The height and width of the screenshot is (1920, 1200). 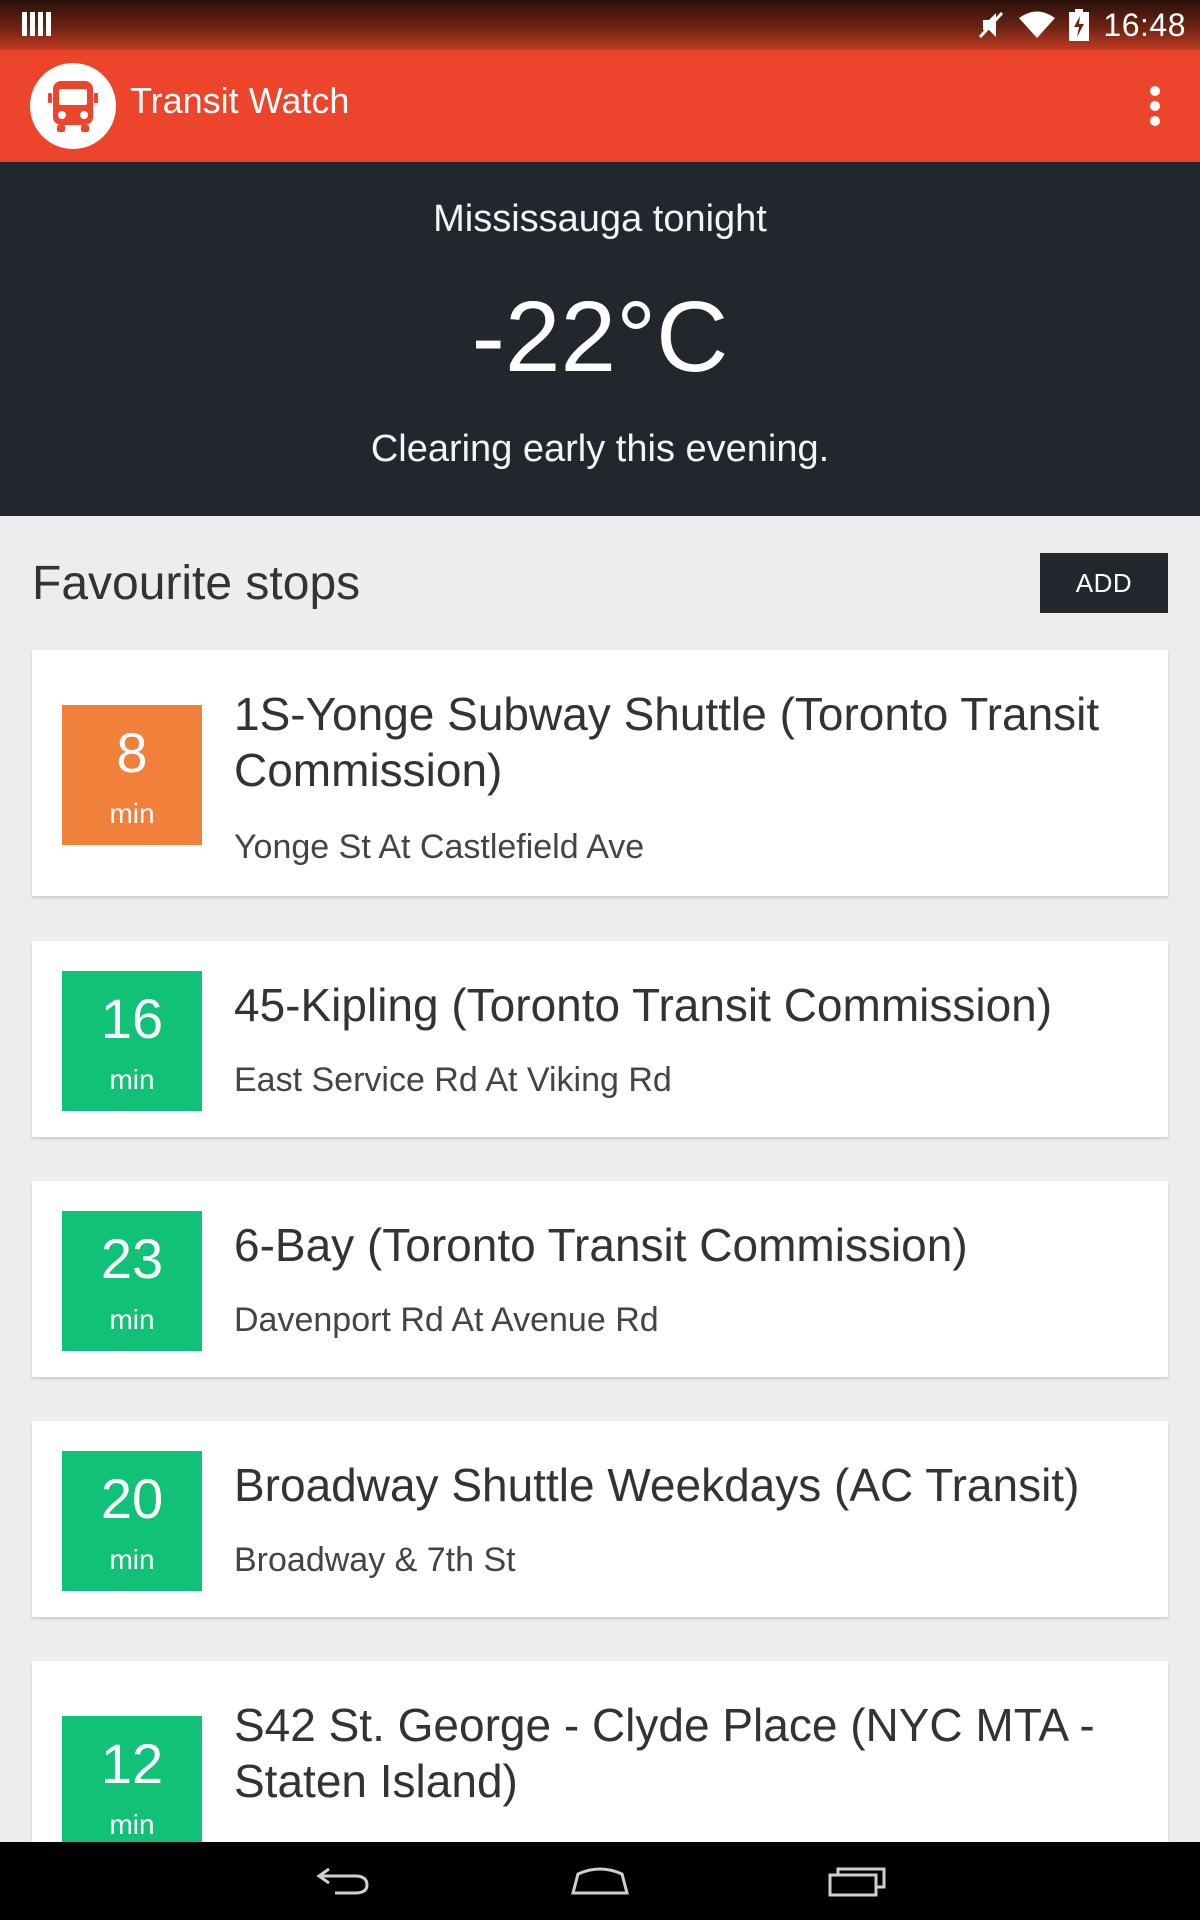 I want to click on eta-minutes: 8, so click(x=132, y=752).